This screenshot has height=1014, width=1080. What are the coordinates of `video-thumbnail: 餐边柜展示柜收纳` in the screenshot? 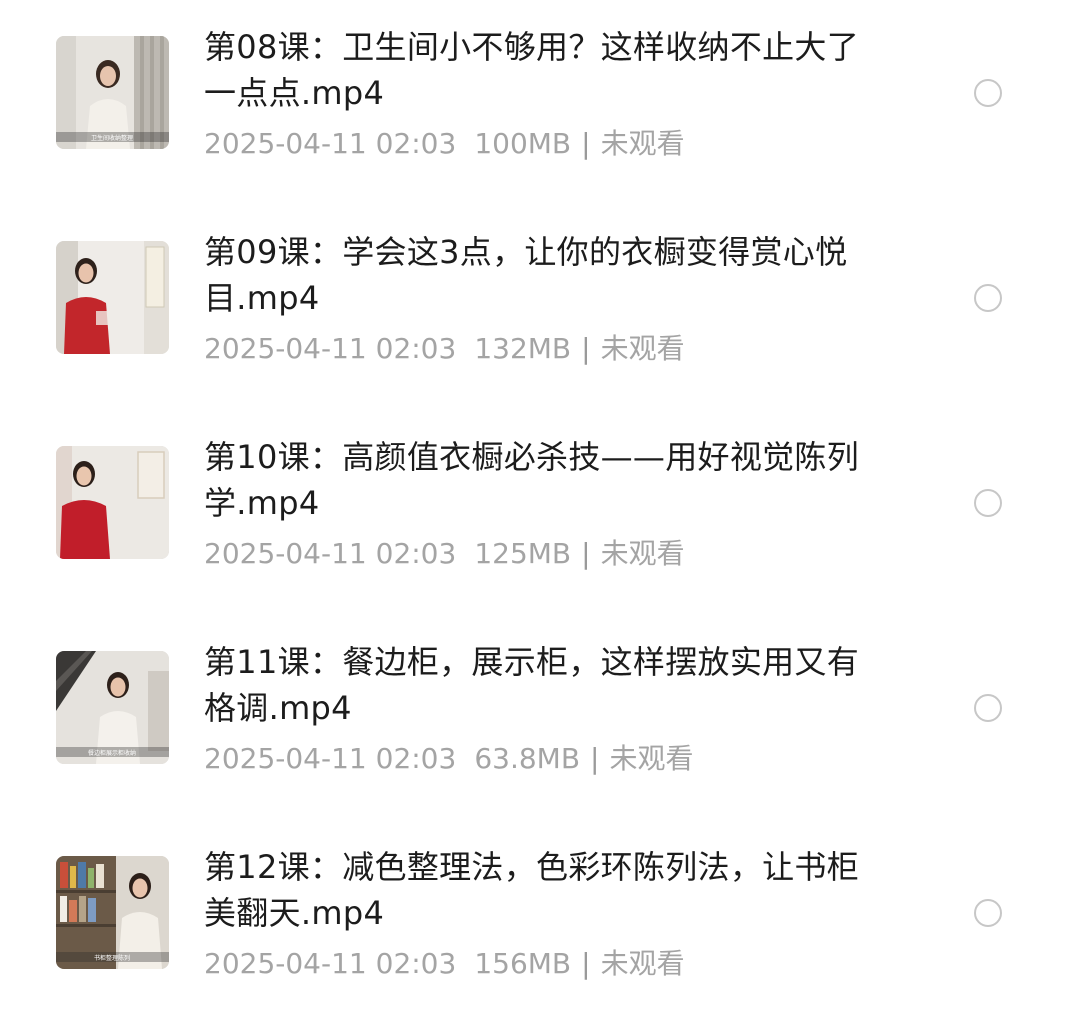 It's located at (112, 707).